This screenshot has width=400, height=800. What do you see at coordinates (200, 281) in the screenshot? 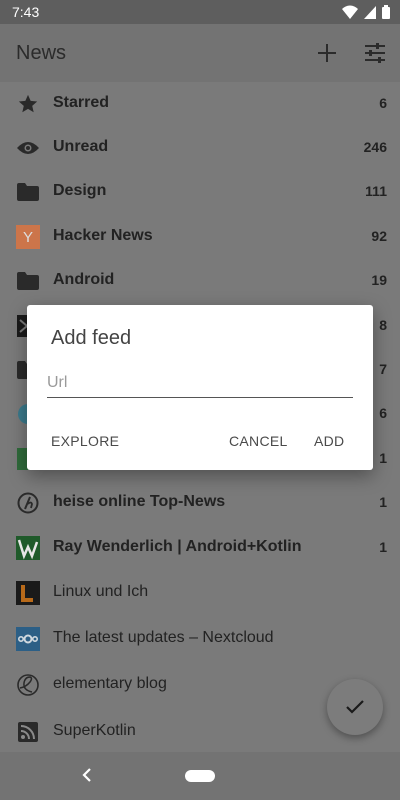
I see `feed-row-android: Android 19` at bounding box center [200, 281].